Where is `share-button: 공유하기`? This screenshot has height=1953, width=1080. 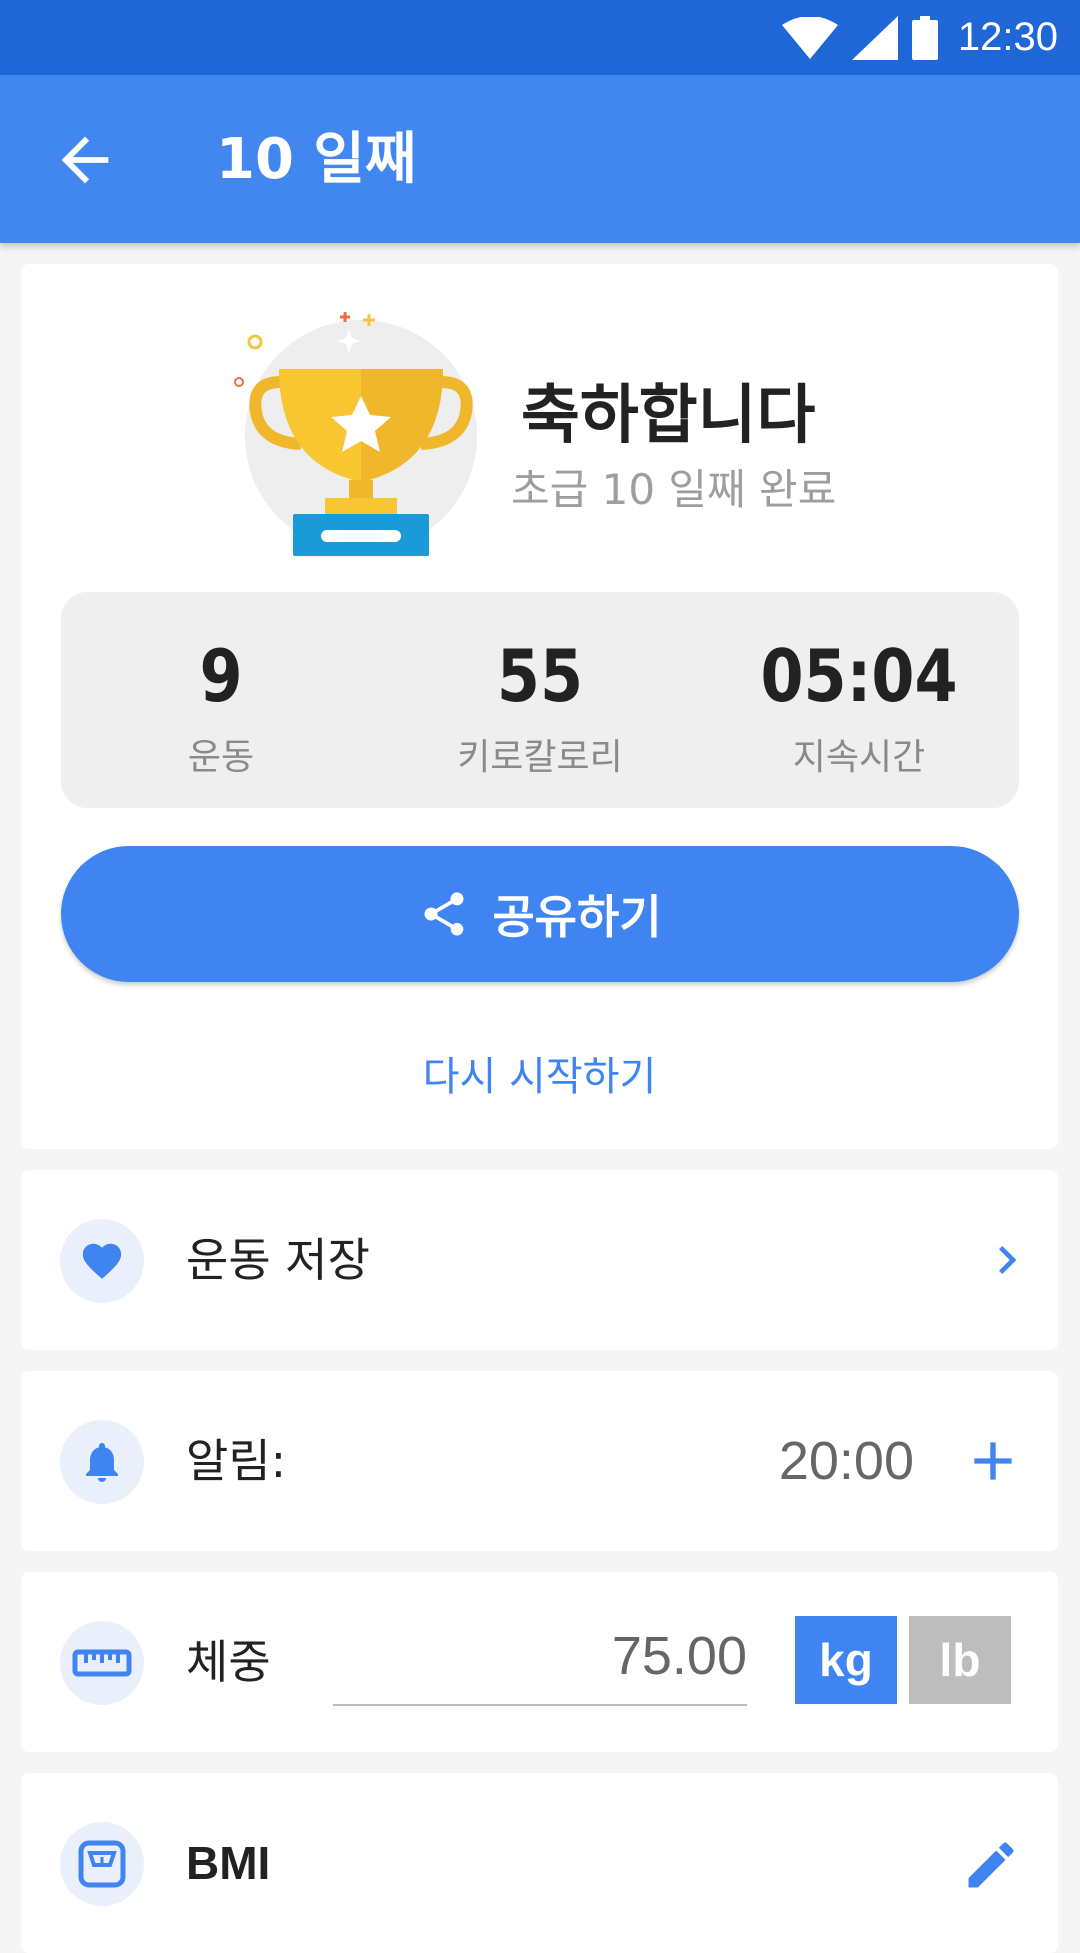 share-button: 공유하기 is located at coordinates (540, 914).